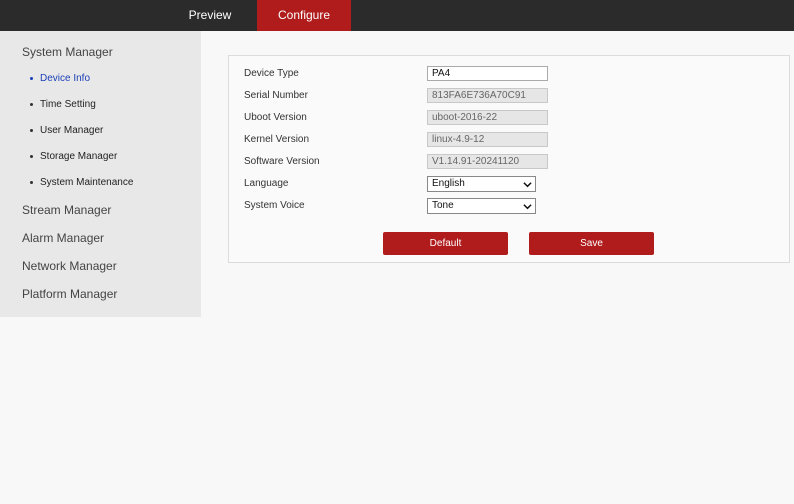 The height and width of the screenshot is (504, 794). What do you see at coordinates (397, 15) in the screenshot?
I see `top-nav-bar: Preview Configure` at bounding box center [397, 15].